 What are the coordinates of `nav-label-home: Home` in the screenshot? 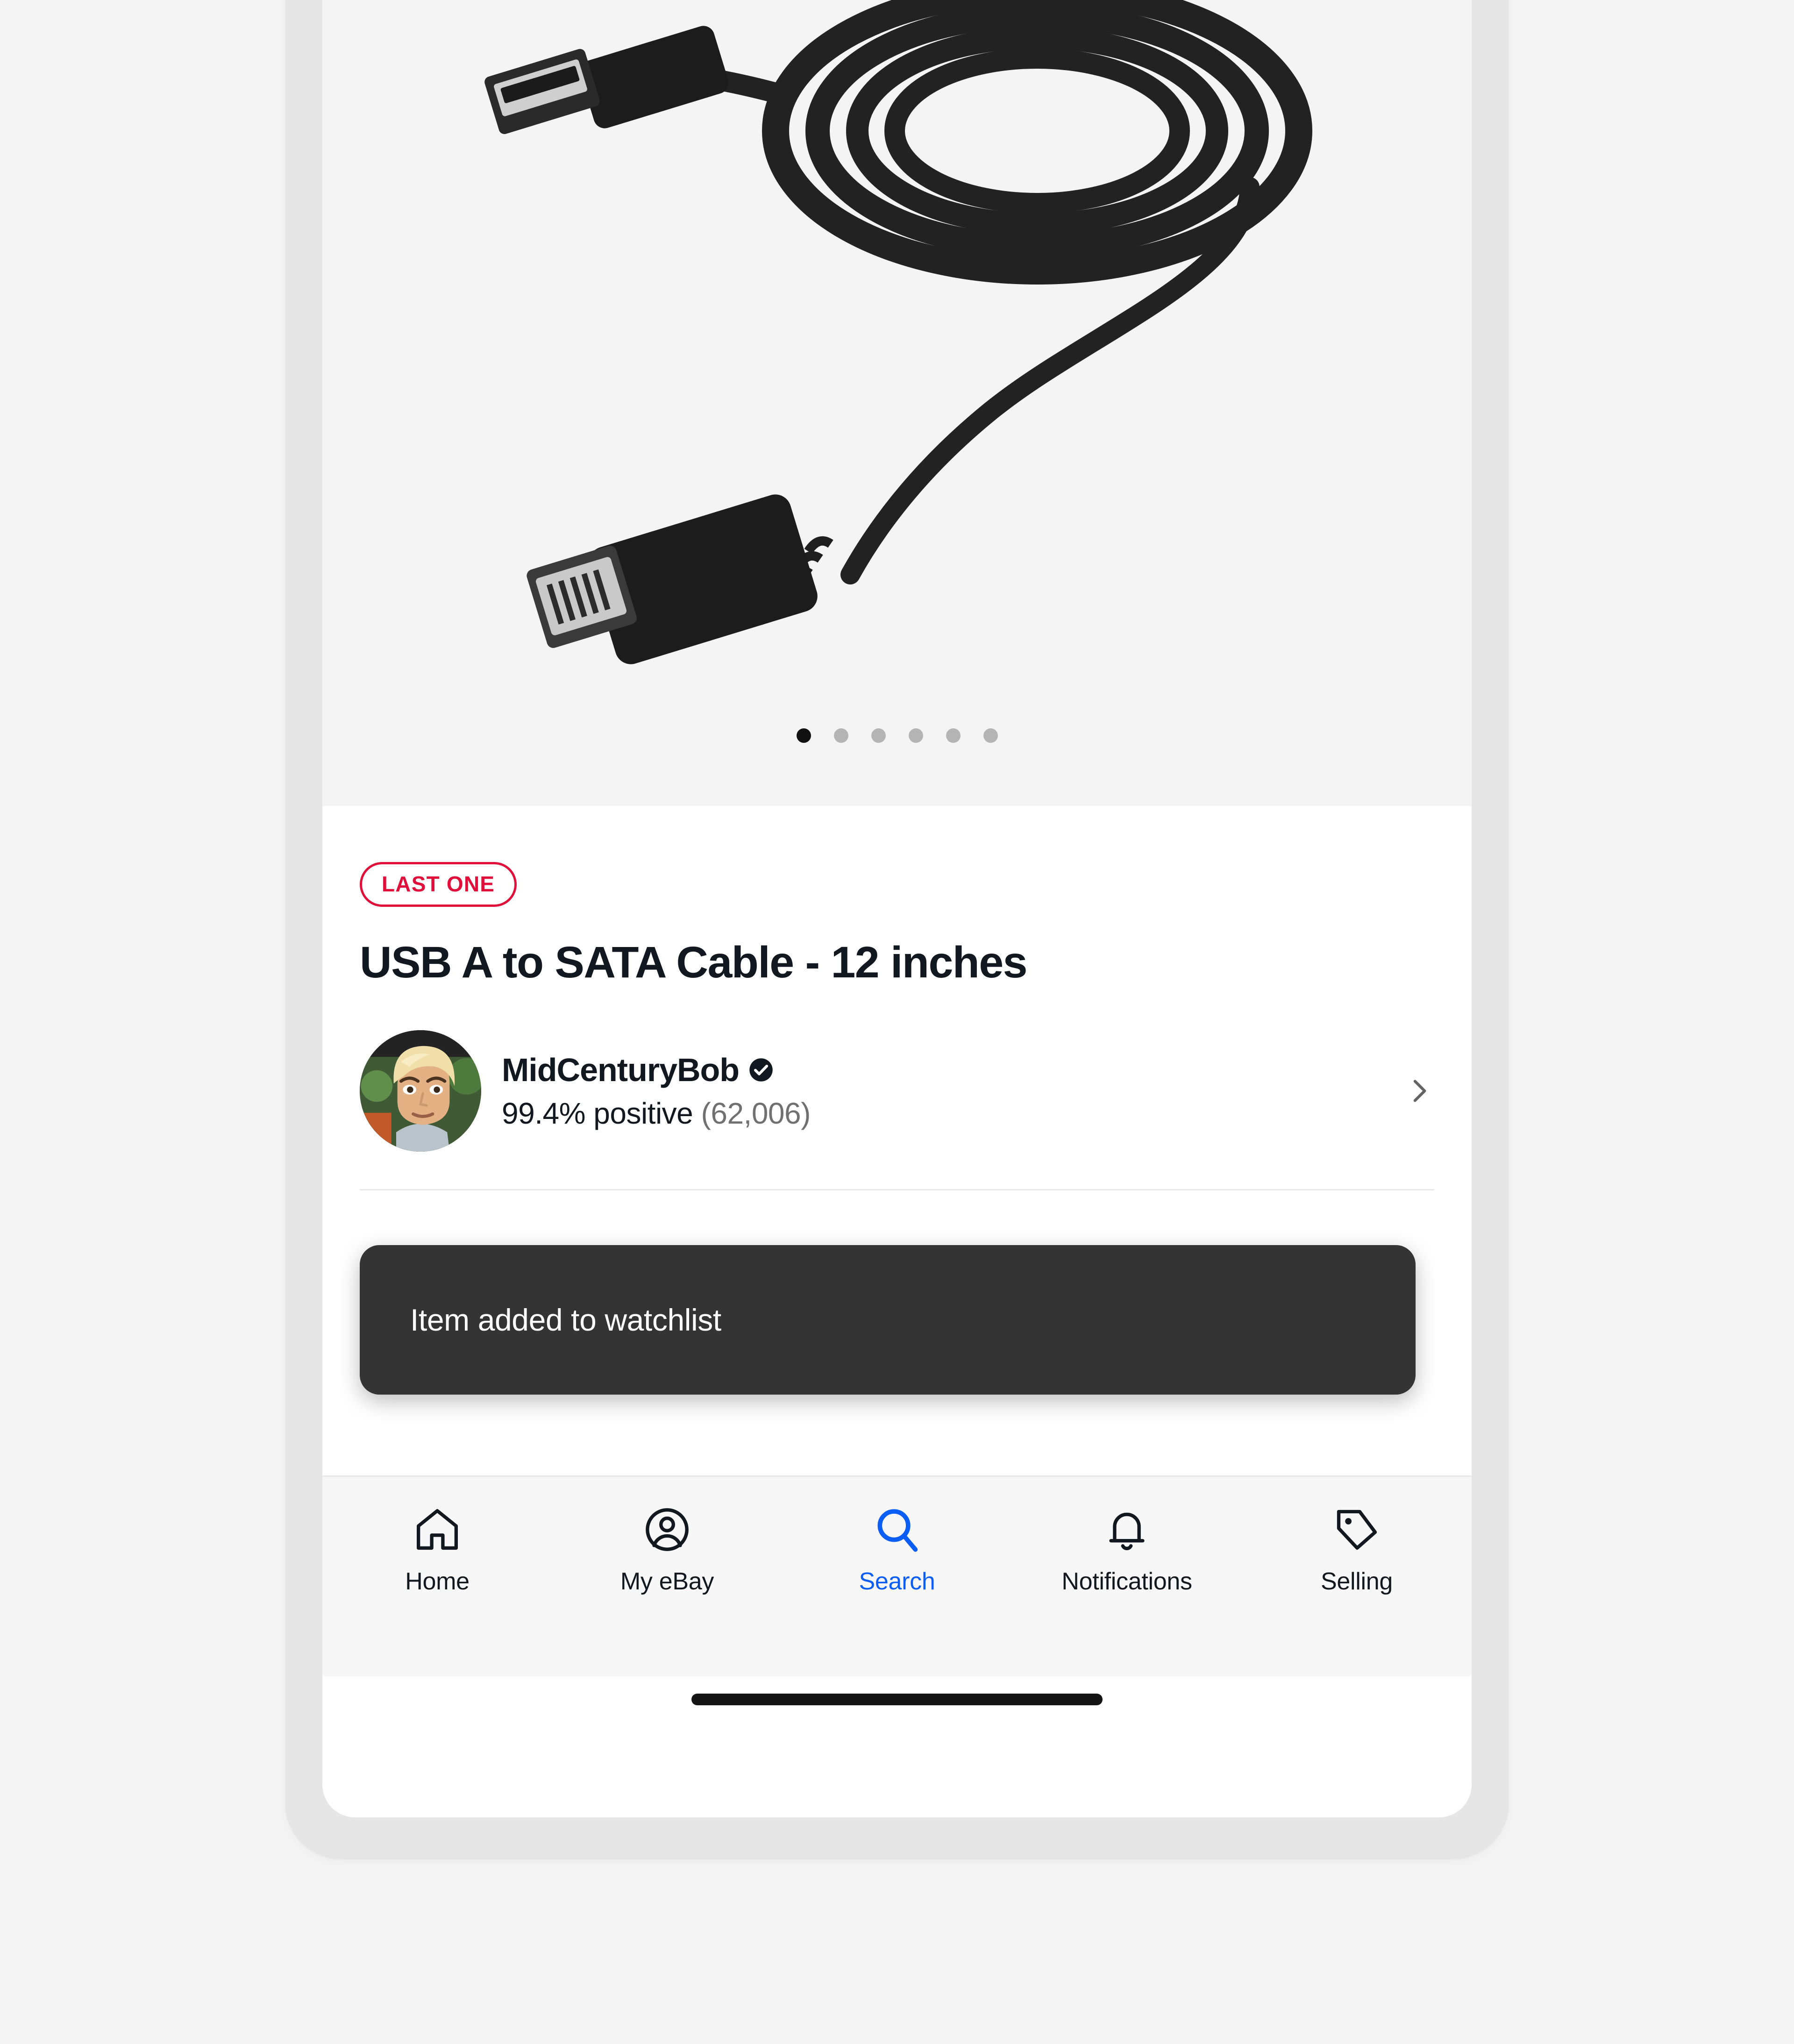 It's located at (437, 1581).